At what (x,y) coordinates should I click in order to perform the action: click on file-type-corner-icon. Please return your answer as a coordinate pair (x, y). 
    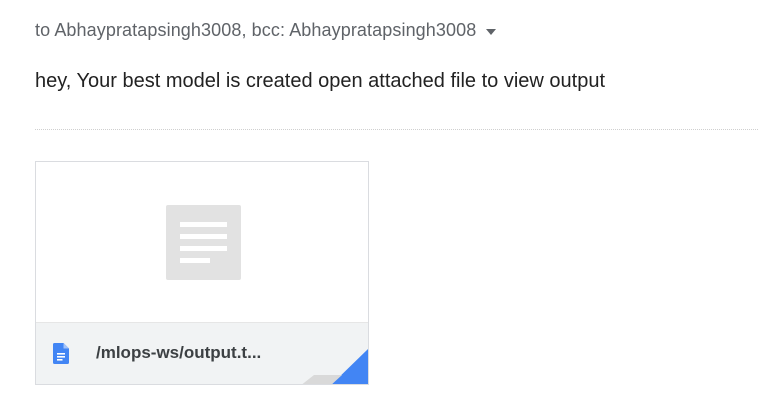
    Looking at the image, I should click on (335, 366).